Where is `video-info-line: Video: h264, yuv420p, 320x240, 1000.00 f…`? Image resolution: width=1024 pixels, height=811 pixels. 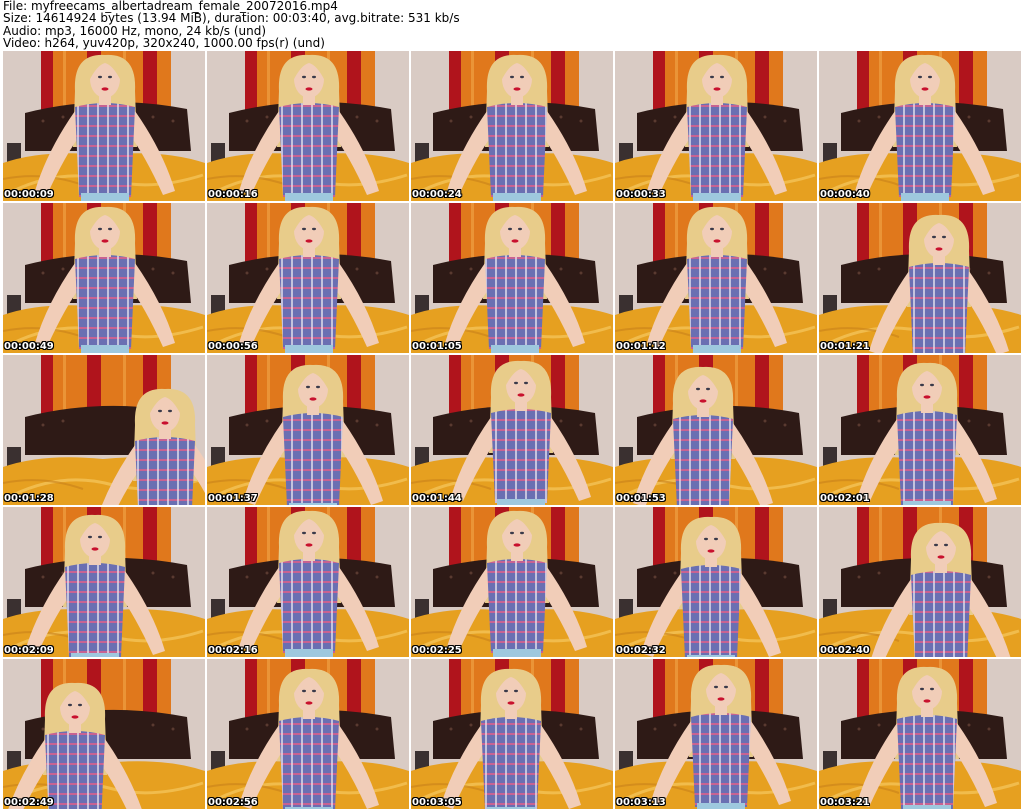 video-info-line: Video: h264, yuv420p, 320x240, 1000.00 f… is located at coordinates (164, 43).